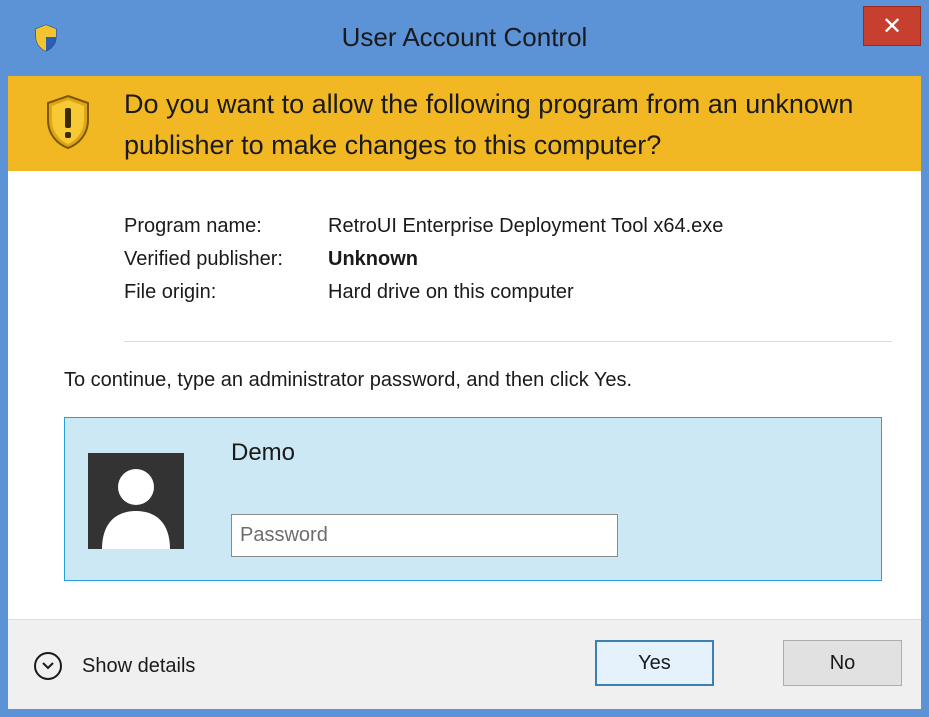 This screenshot has width=929, height=717. I want to click on warning-shield-icon, so click(68, 122).